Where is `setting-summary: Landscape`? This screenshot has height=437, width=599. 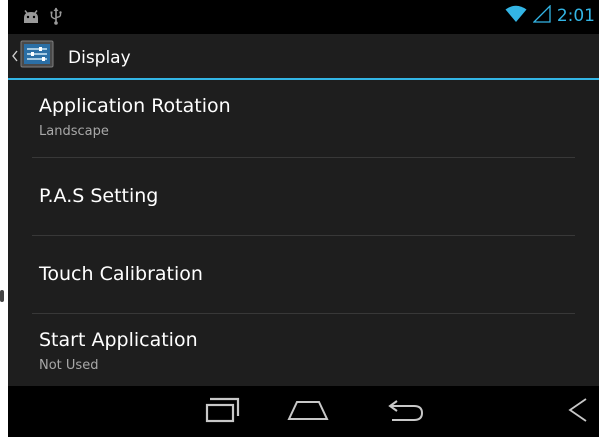 setting-summary: Landscape is located at coordinates (74, 131).